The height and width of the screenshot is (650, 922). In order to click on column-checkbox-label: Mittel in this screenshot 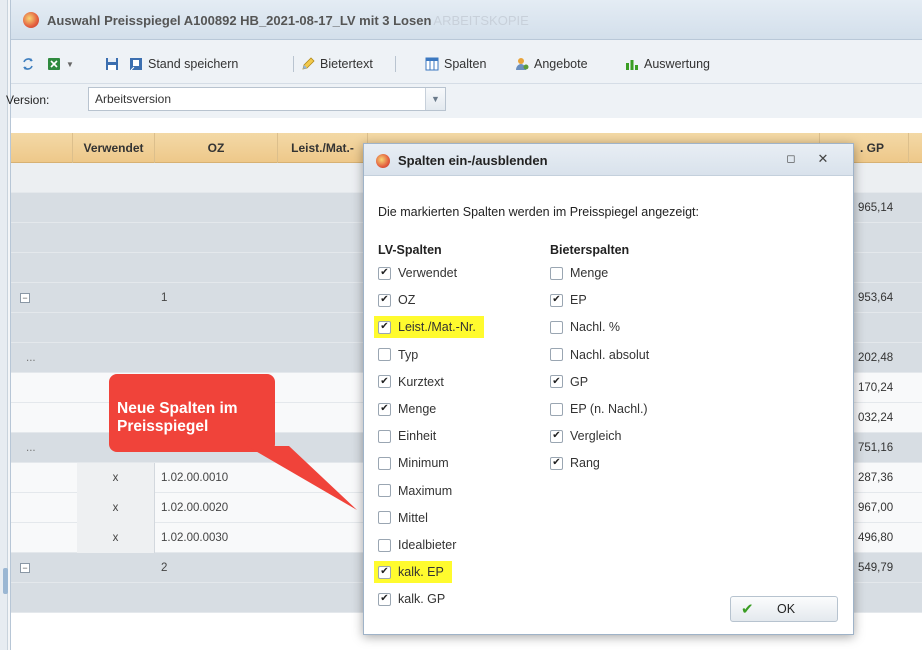, I will do `click(413, 517)`.